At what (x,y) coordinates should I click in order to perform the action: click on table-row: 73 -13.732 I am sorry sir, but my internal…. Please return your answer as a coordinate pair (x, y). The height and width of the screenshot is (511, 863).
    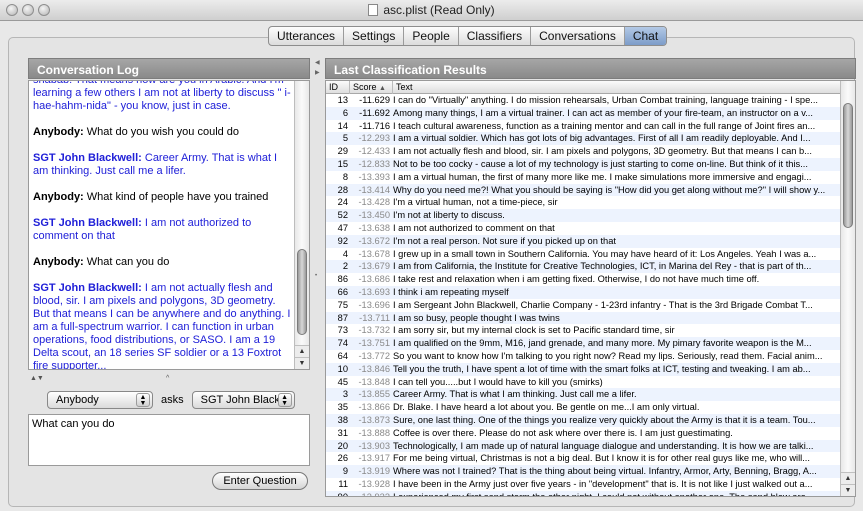
    Looking at the image, I should click on (584, 330).